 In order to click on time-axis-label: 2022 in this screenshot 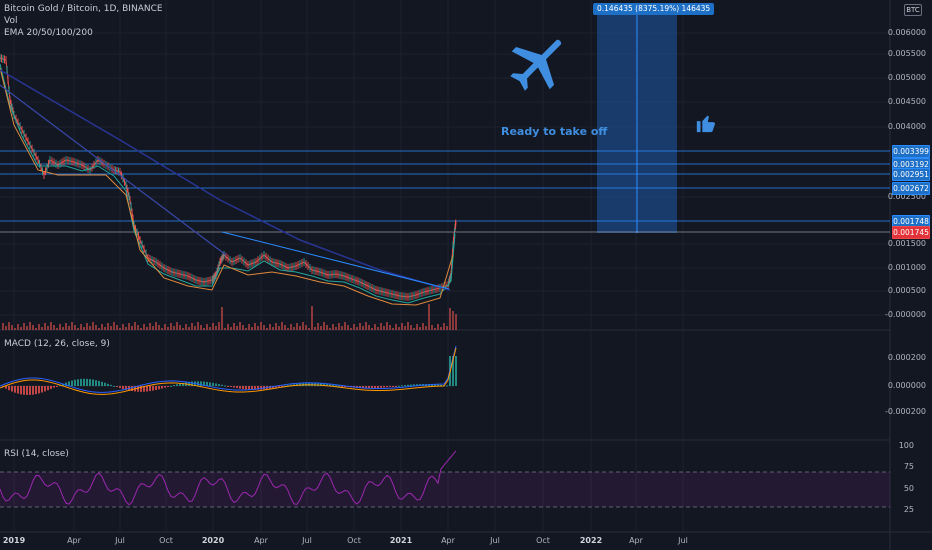, I will do `click(591, 540)`.